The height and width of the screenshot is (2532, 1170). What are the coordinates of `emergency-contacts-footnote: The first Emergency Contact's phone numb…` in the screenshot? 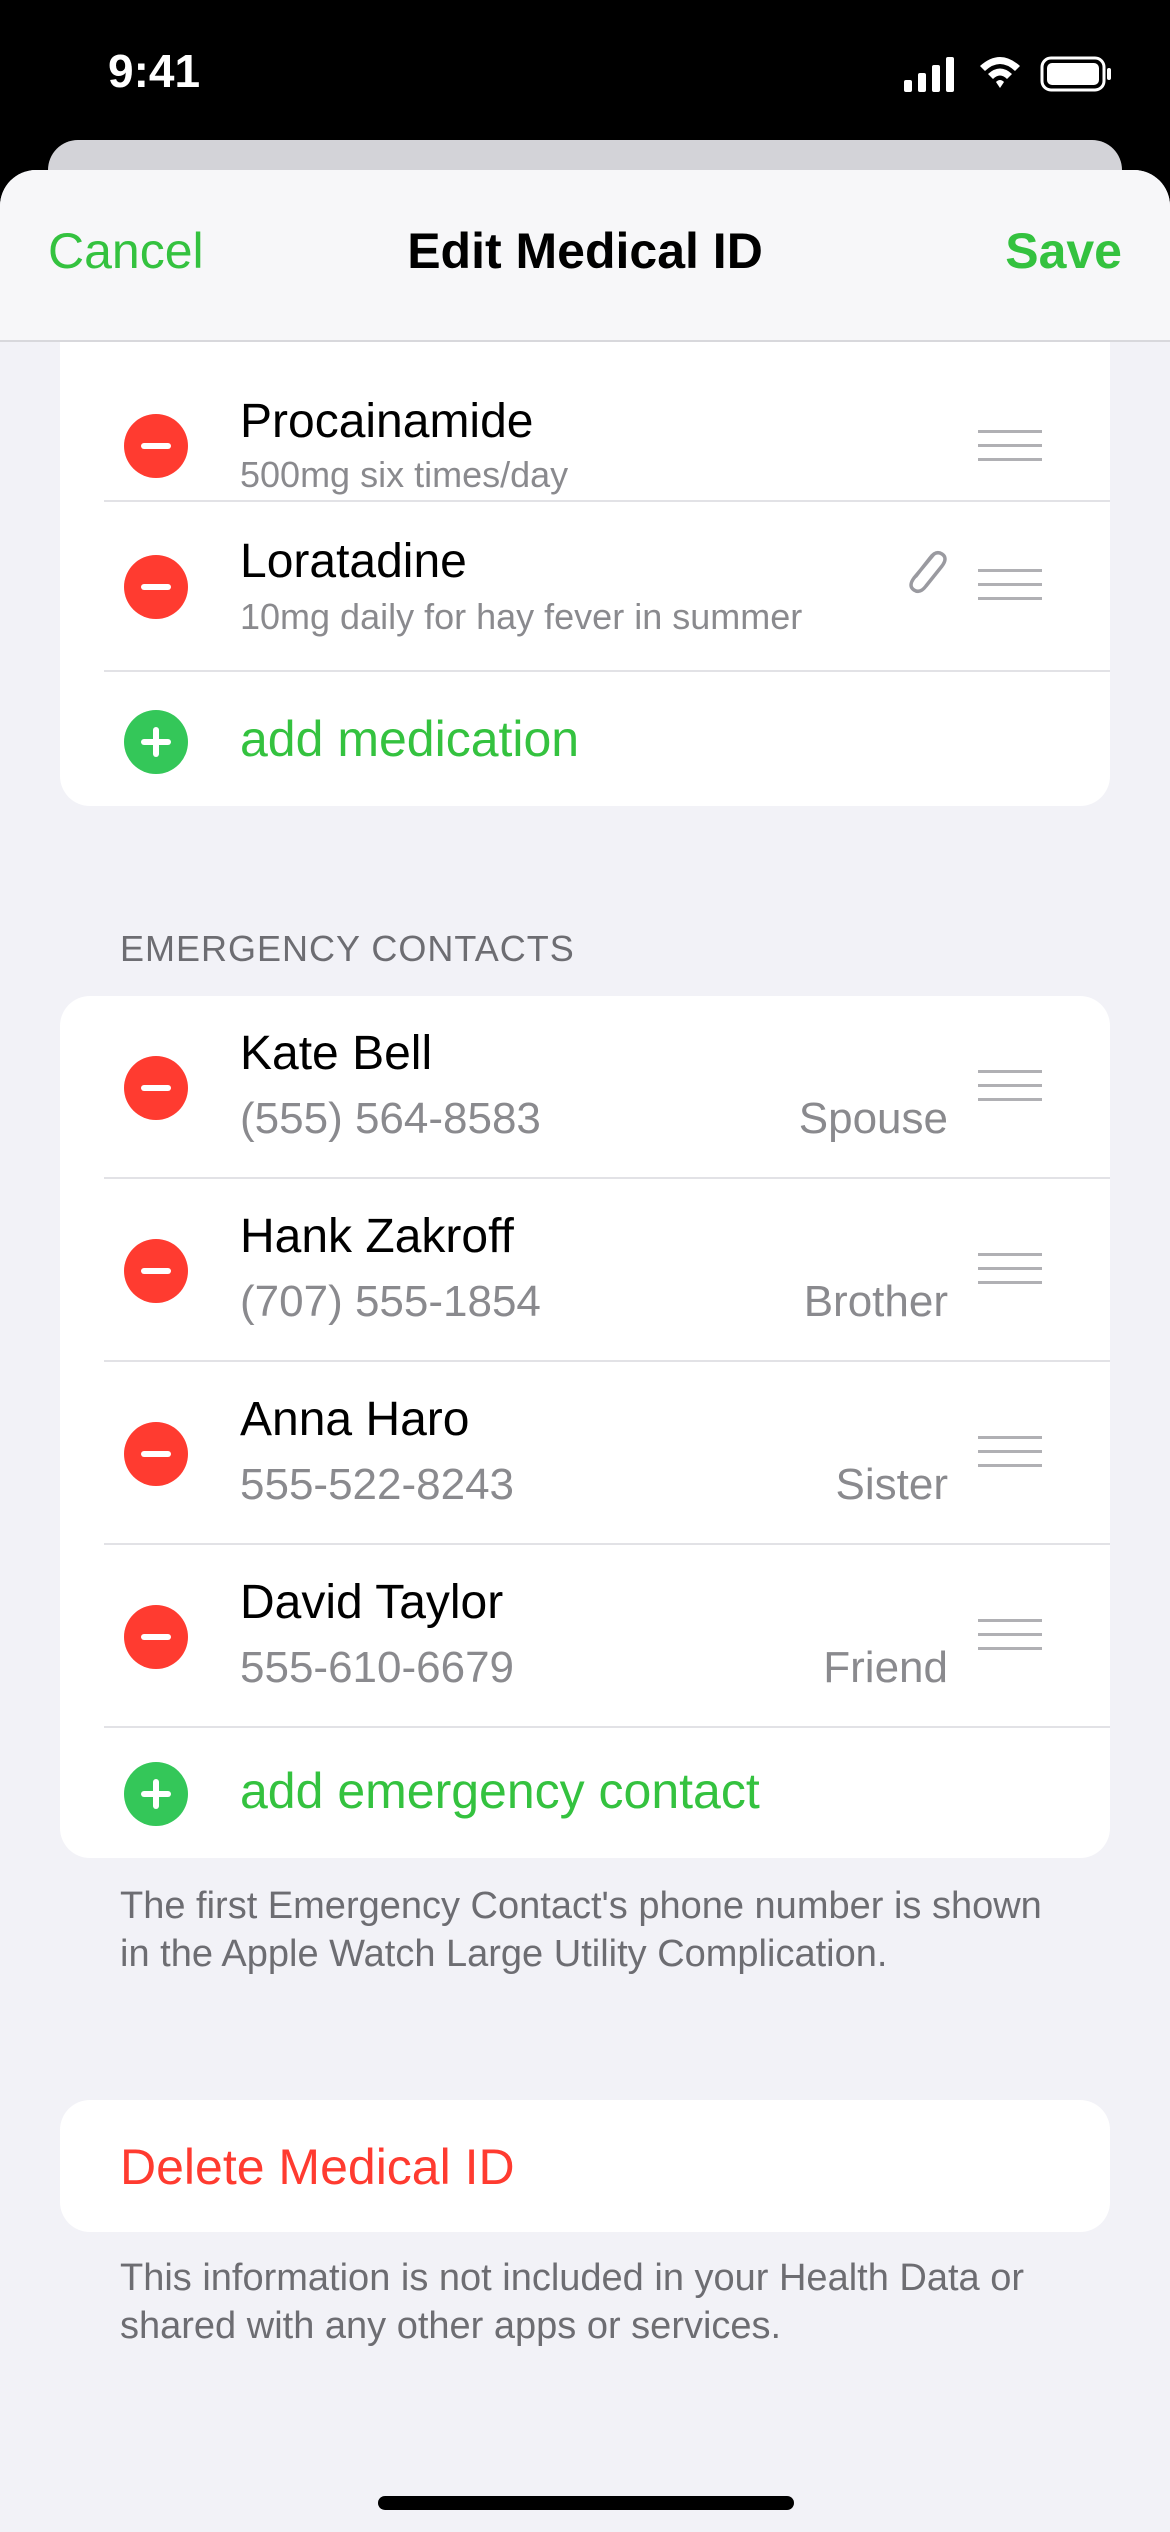 It's located at (581, 1930).